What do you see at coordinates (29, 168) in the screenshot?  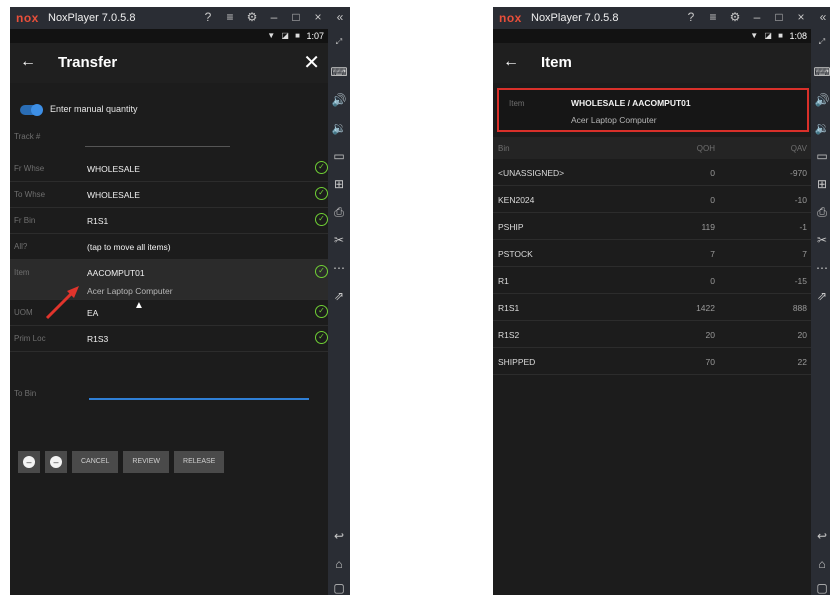 I see `field-label: Fr Whse` at bounding box center [29, 168].